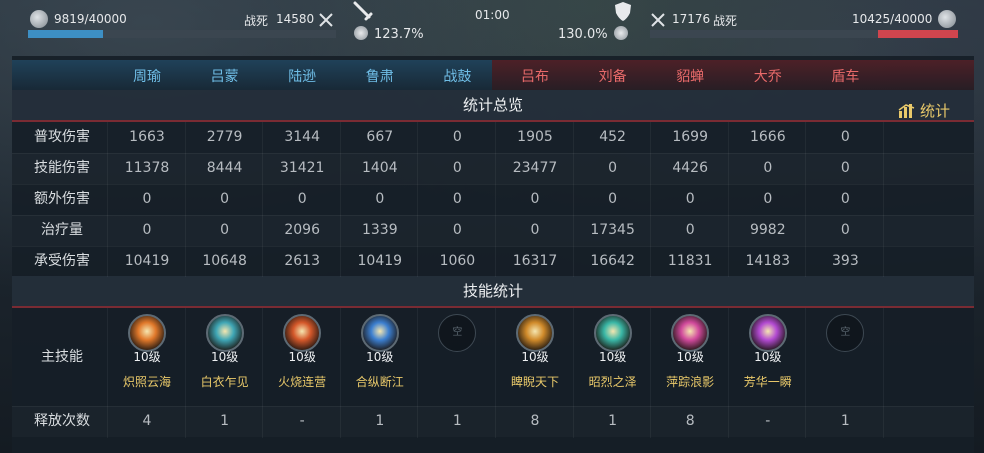  I want to click on stat-row: 额外伤害 0 0 0 0 0 0 0 0 0 0, so click(493, 199).